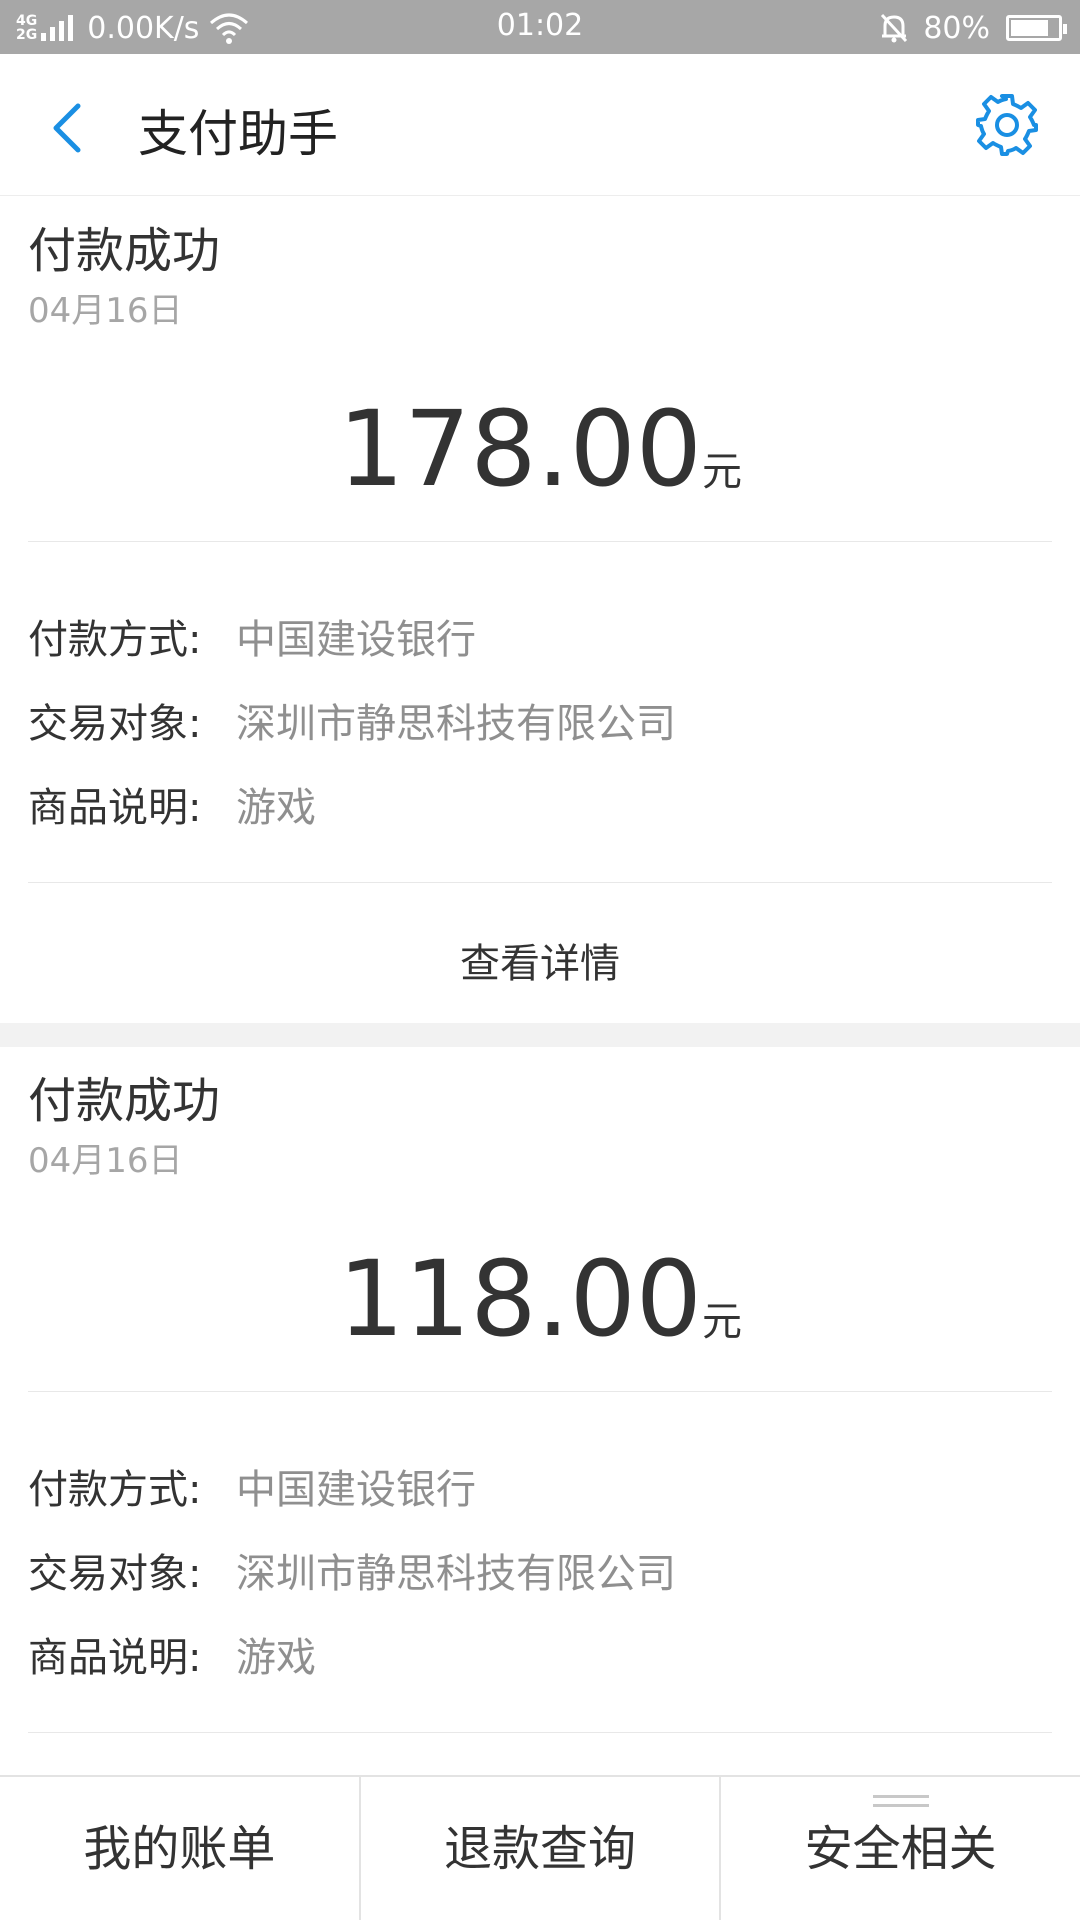 The image size is (1080, 1922). What do you see at coordinates (1029, 28) in the screenshot?
I see `battery-fill` at bounding box center [1029, 28].